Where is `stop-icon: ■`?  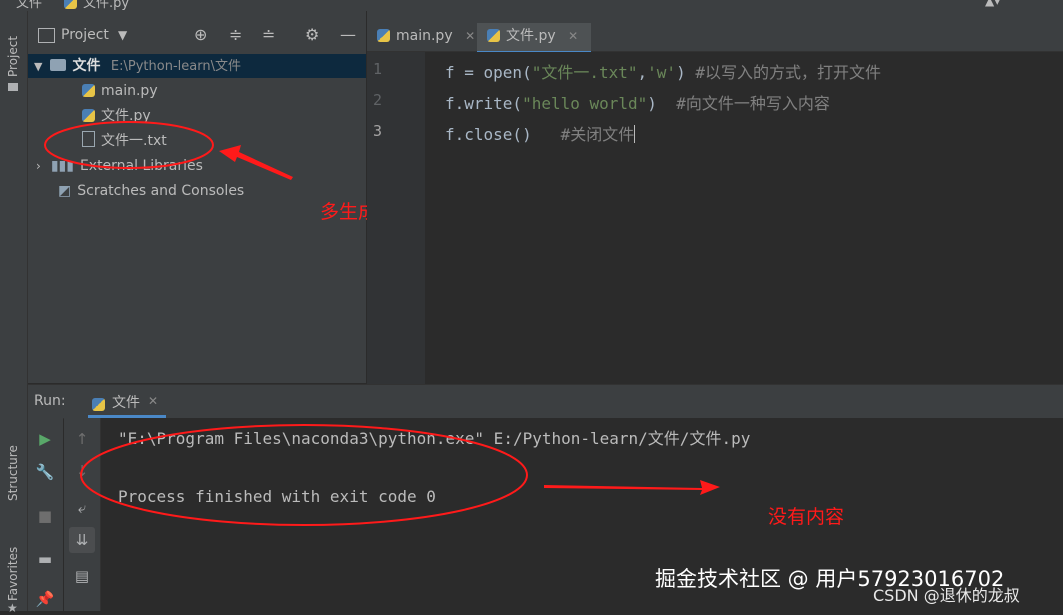
stop-icon: ■ is located at coordinates (45, 516).